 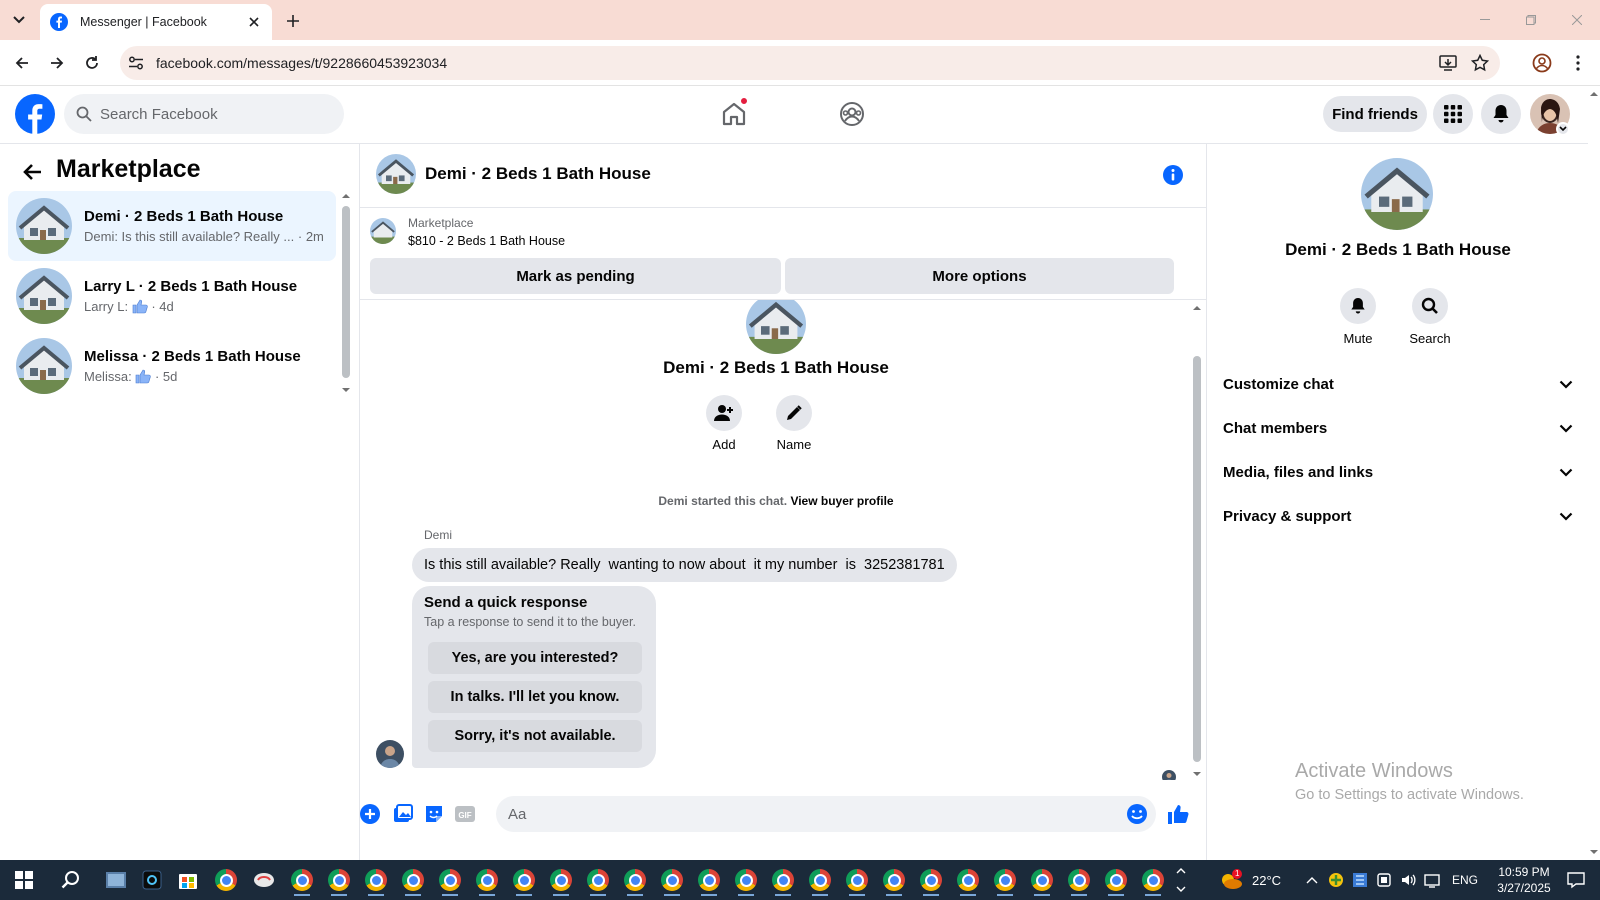 What do you see at coordinates (1448, 63) in the screenshot?
I see `install-app-icon` at bounding box center [1448, 63].